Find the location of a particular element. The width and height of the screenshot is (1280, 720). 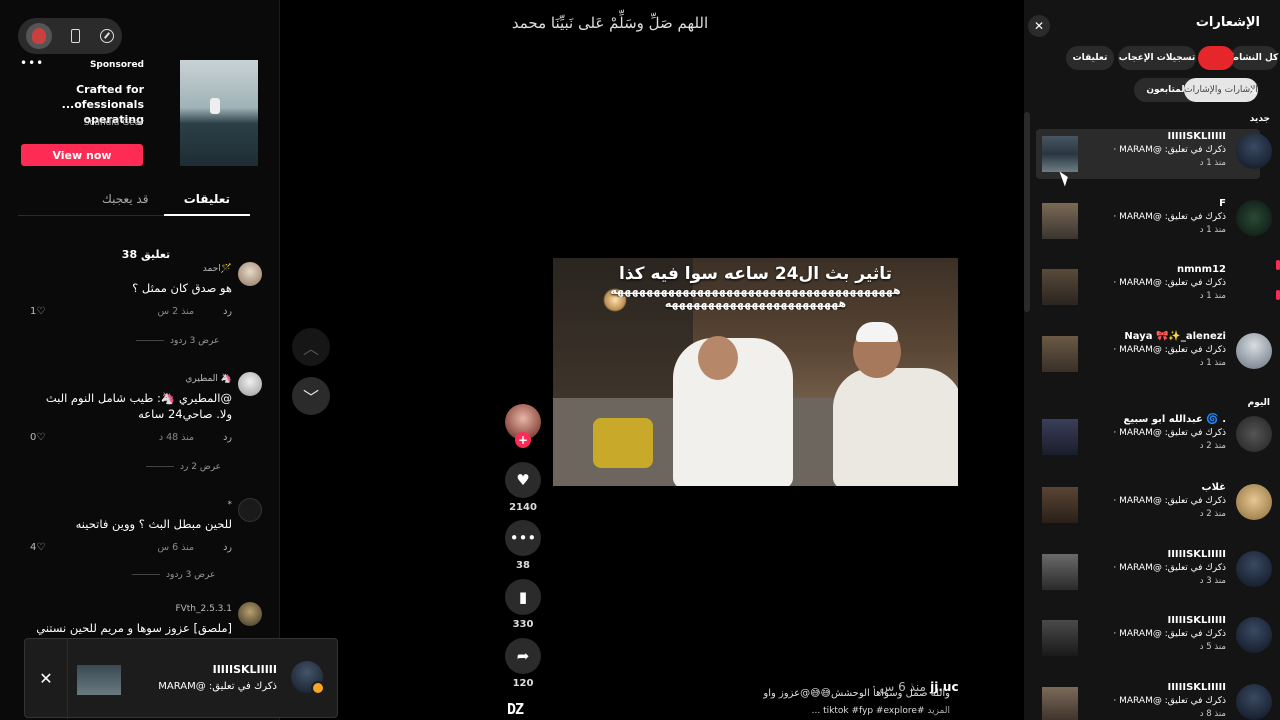

notification-username: F is located at coordinates (1222, 203).